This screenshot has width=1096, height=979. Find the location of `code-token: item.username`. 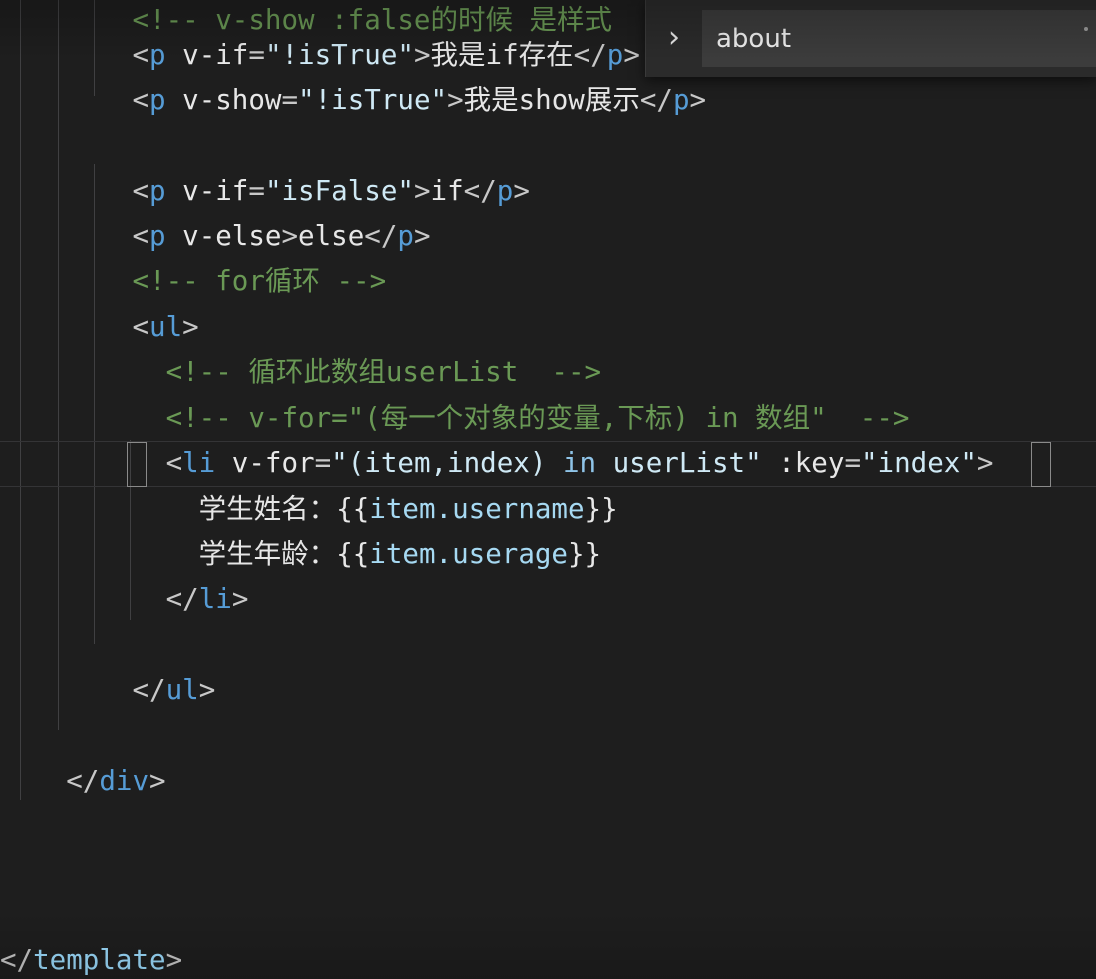

code-token: item.username is located at coordinates (477, 509).